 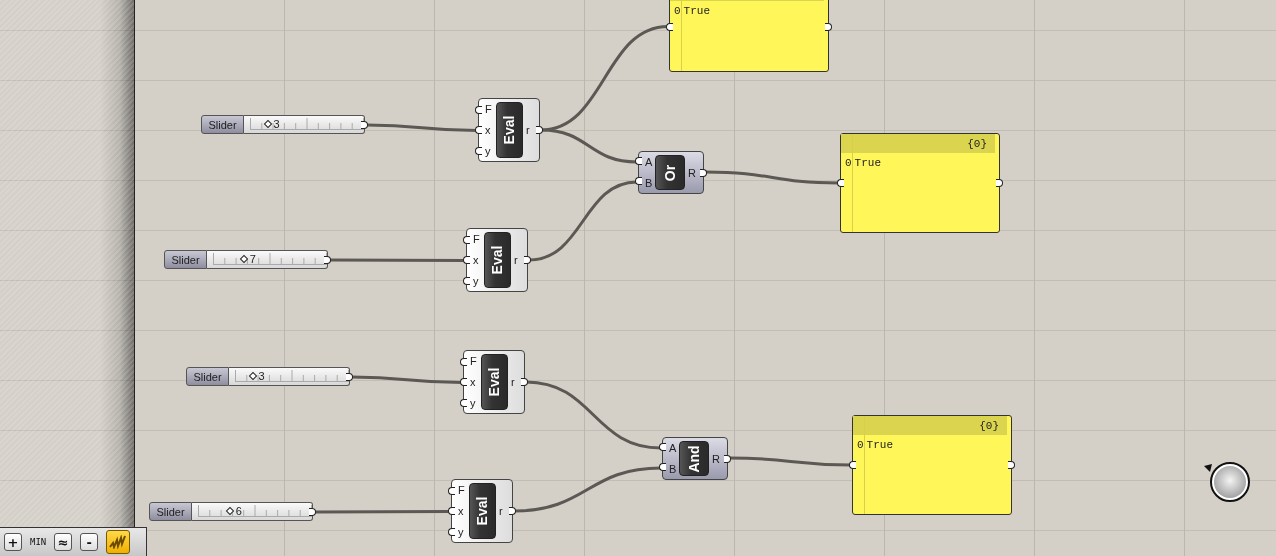 What do you see at coordinates (238, 511) in the screenshot?
I see `slider-value: 6` at bounding box center [238, 511].